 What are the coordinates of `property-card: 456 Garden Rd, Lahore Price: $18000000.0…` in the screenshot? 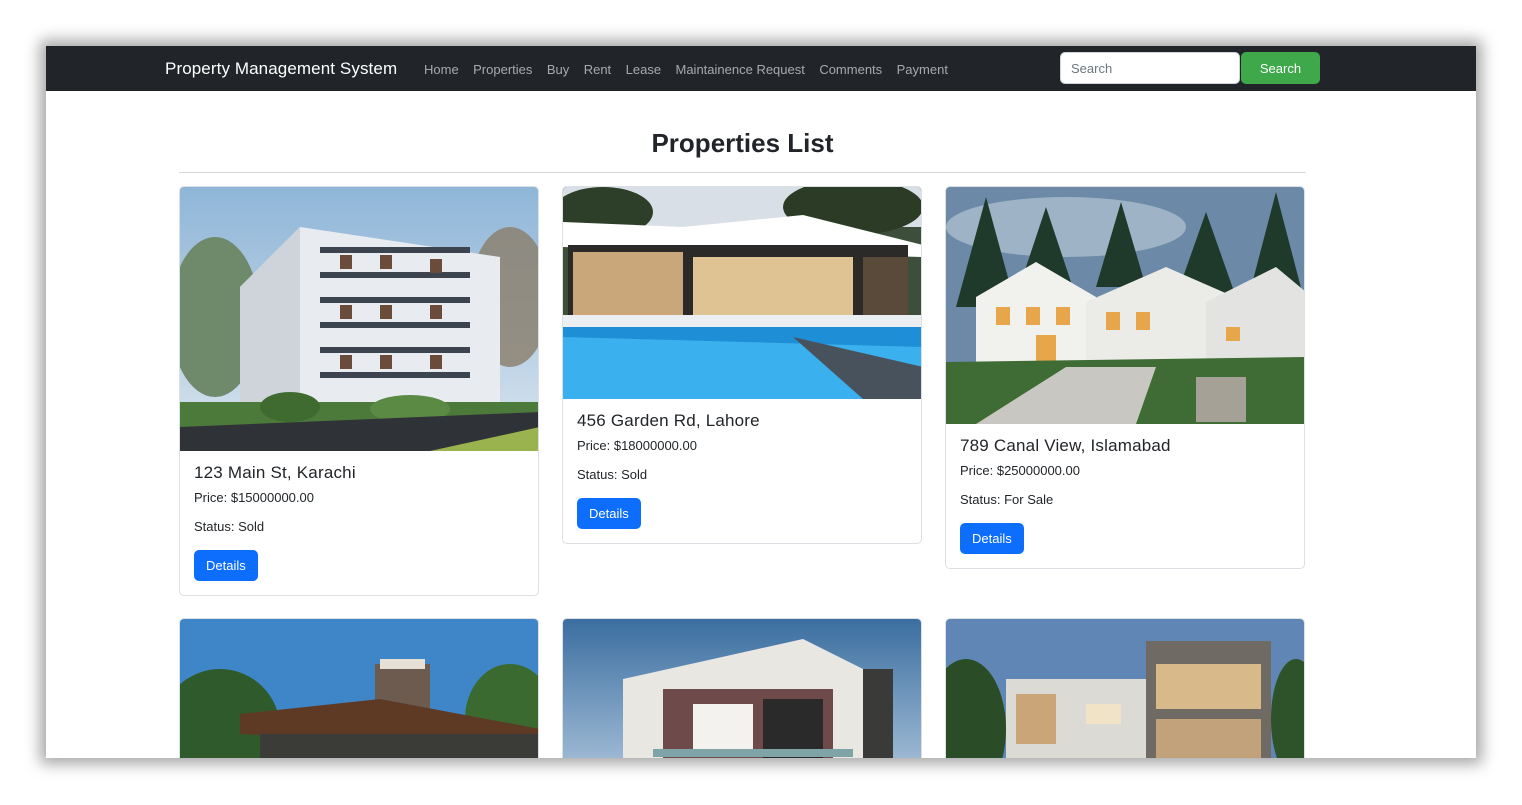 It's located at (742, 365).